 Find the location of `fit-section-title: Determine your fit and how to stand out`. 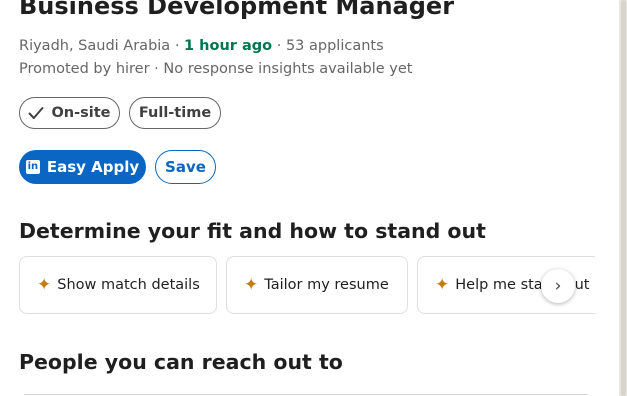

fit-section-title: Determine your fit and how to stand out is located at coordinates (252, 231).